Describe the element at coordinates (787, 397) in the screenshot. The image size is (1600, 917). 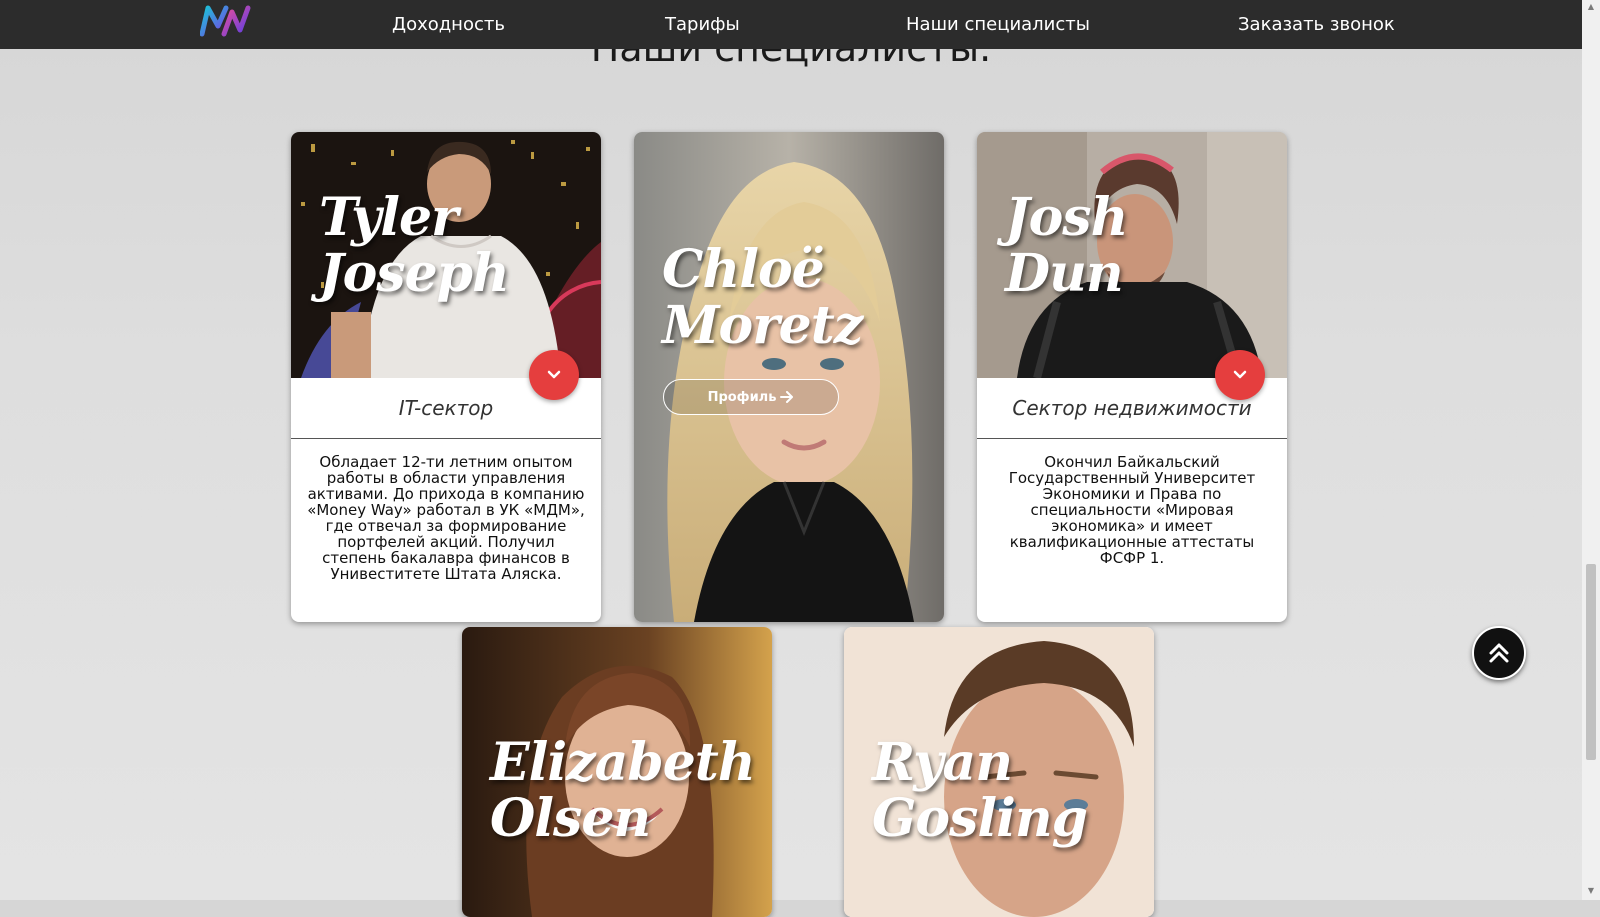
I see `arrow-right-icon` at that location.